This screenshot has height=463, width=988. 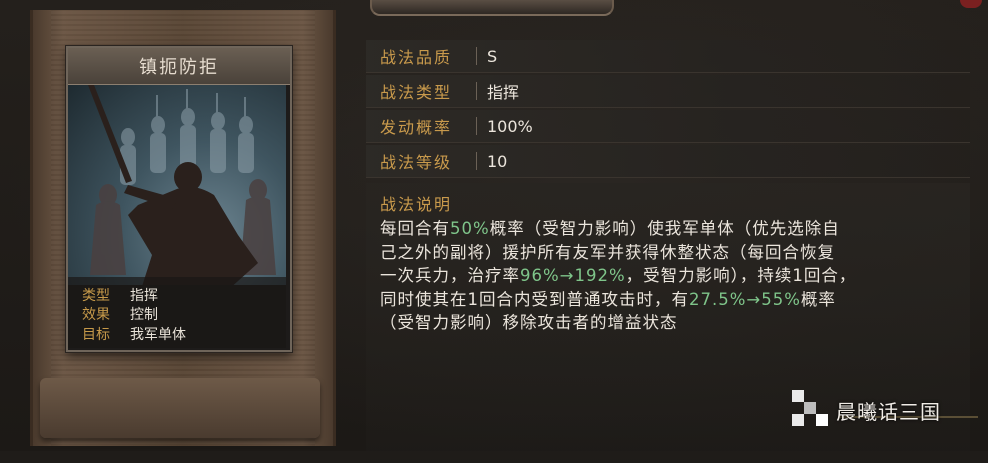 What do you see at coordinates (416, 127) in the screenshot?
I see `detail-label: 发动概率` at bounding box center [416, 127].